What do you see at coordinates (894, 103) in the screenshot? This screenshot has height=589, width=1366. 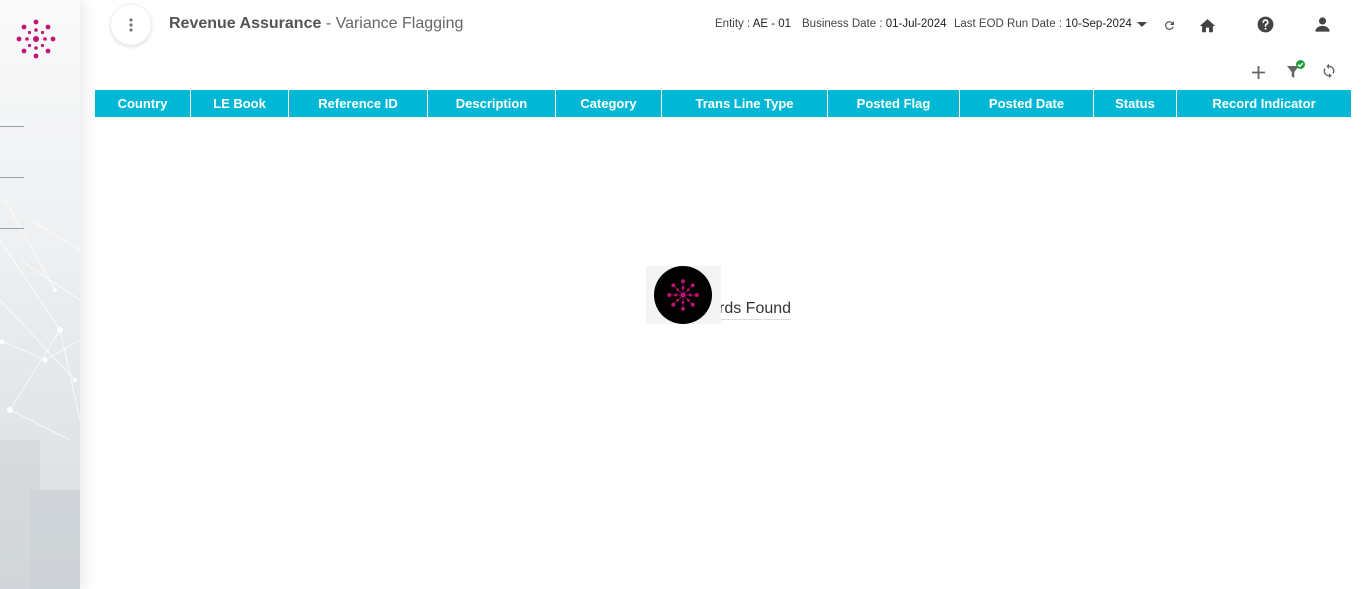 I see `column-header-posted-flag: Posted Flag` at bounding box center [894, 103].